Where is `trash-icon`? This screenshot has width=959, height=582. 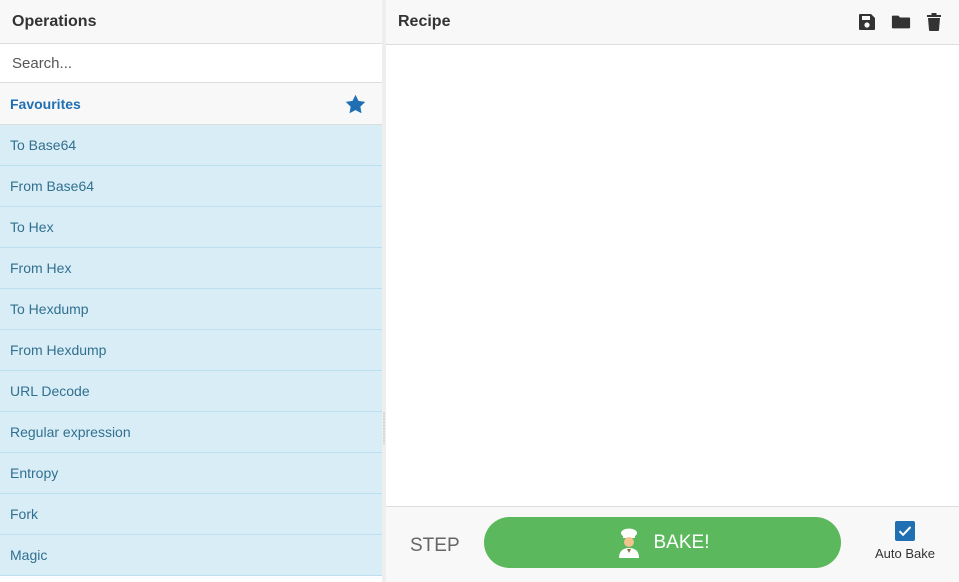
trash-icon is located at coordinates (935, 22).